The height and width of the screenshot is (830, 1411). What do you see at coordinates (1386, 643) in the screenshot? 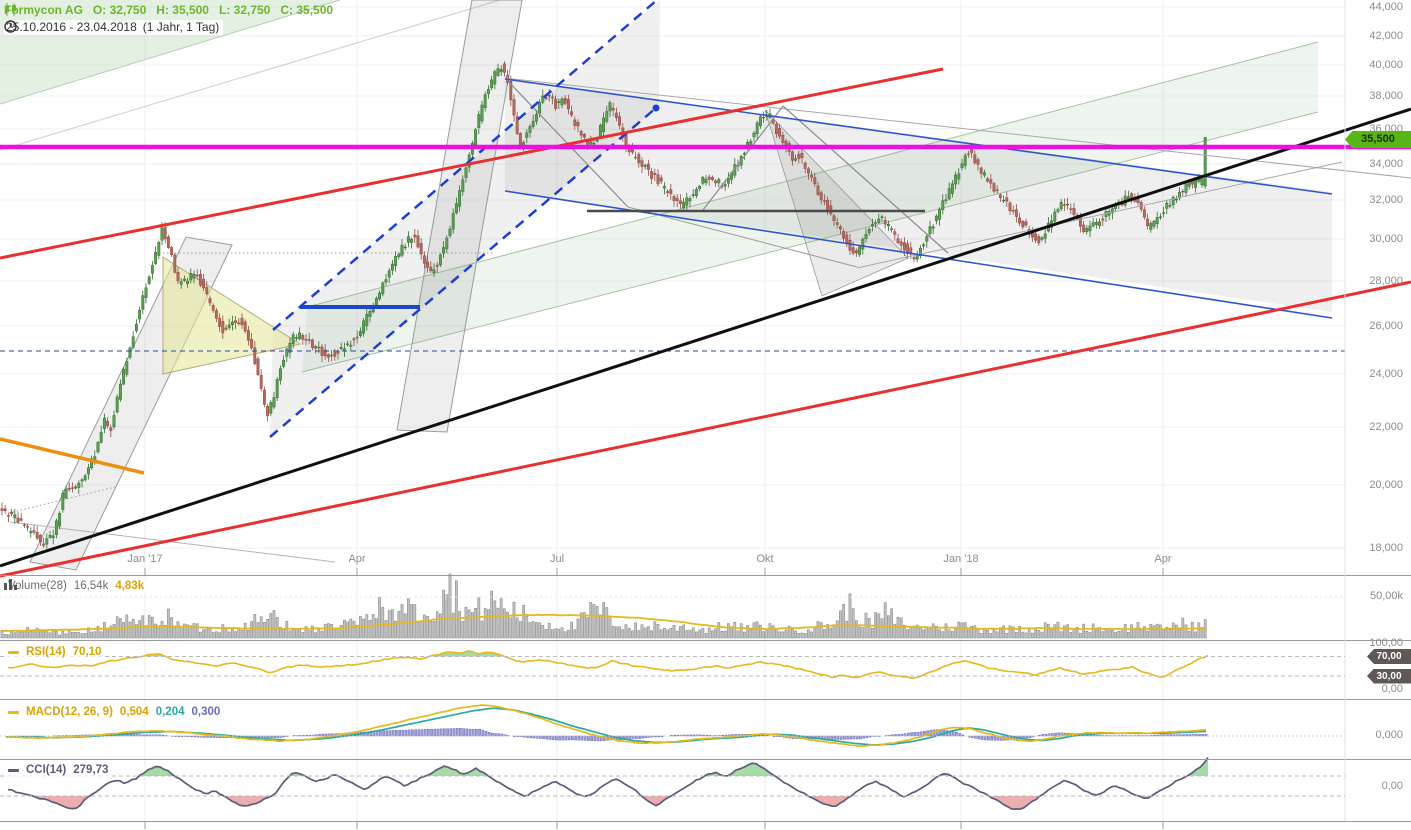
I see `rsi-100-label: 100,00` at bounding box center [1386, 643].